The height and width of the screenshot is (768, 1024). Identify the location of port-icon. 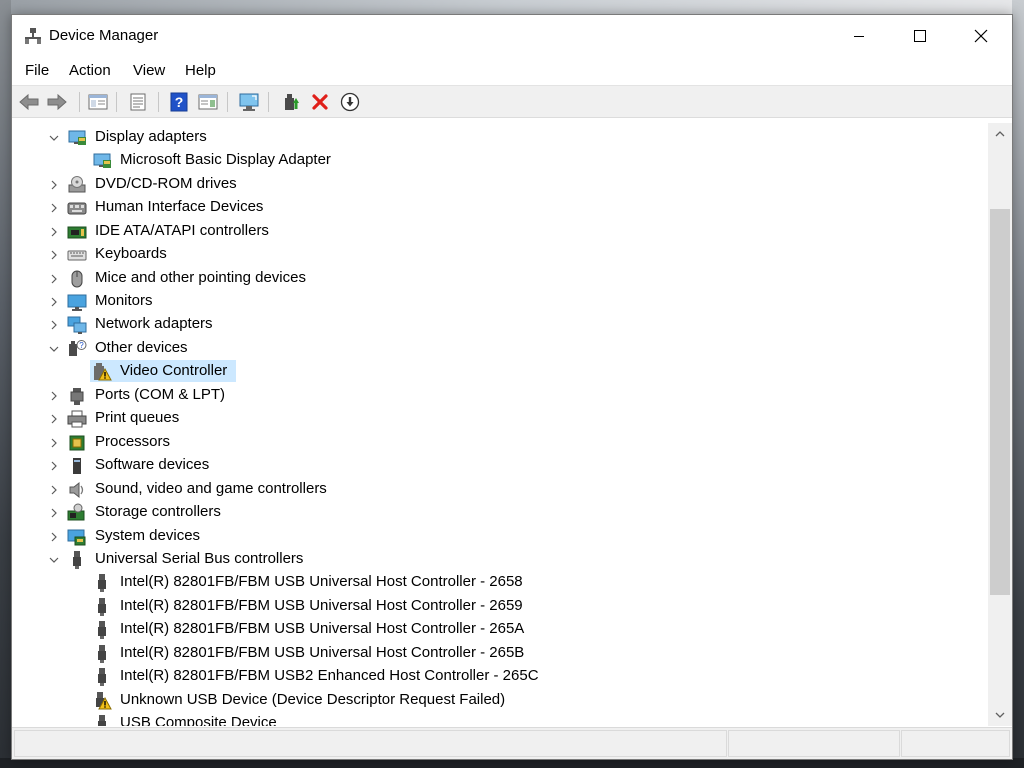
(77, 396).